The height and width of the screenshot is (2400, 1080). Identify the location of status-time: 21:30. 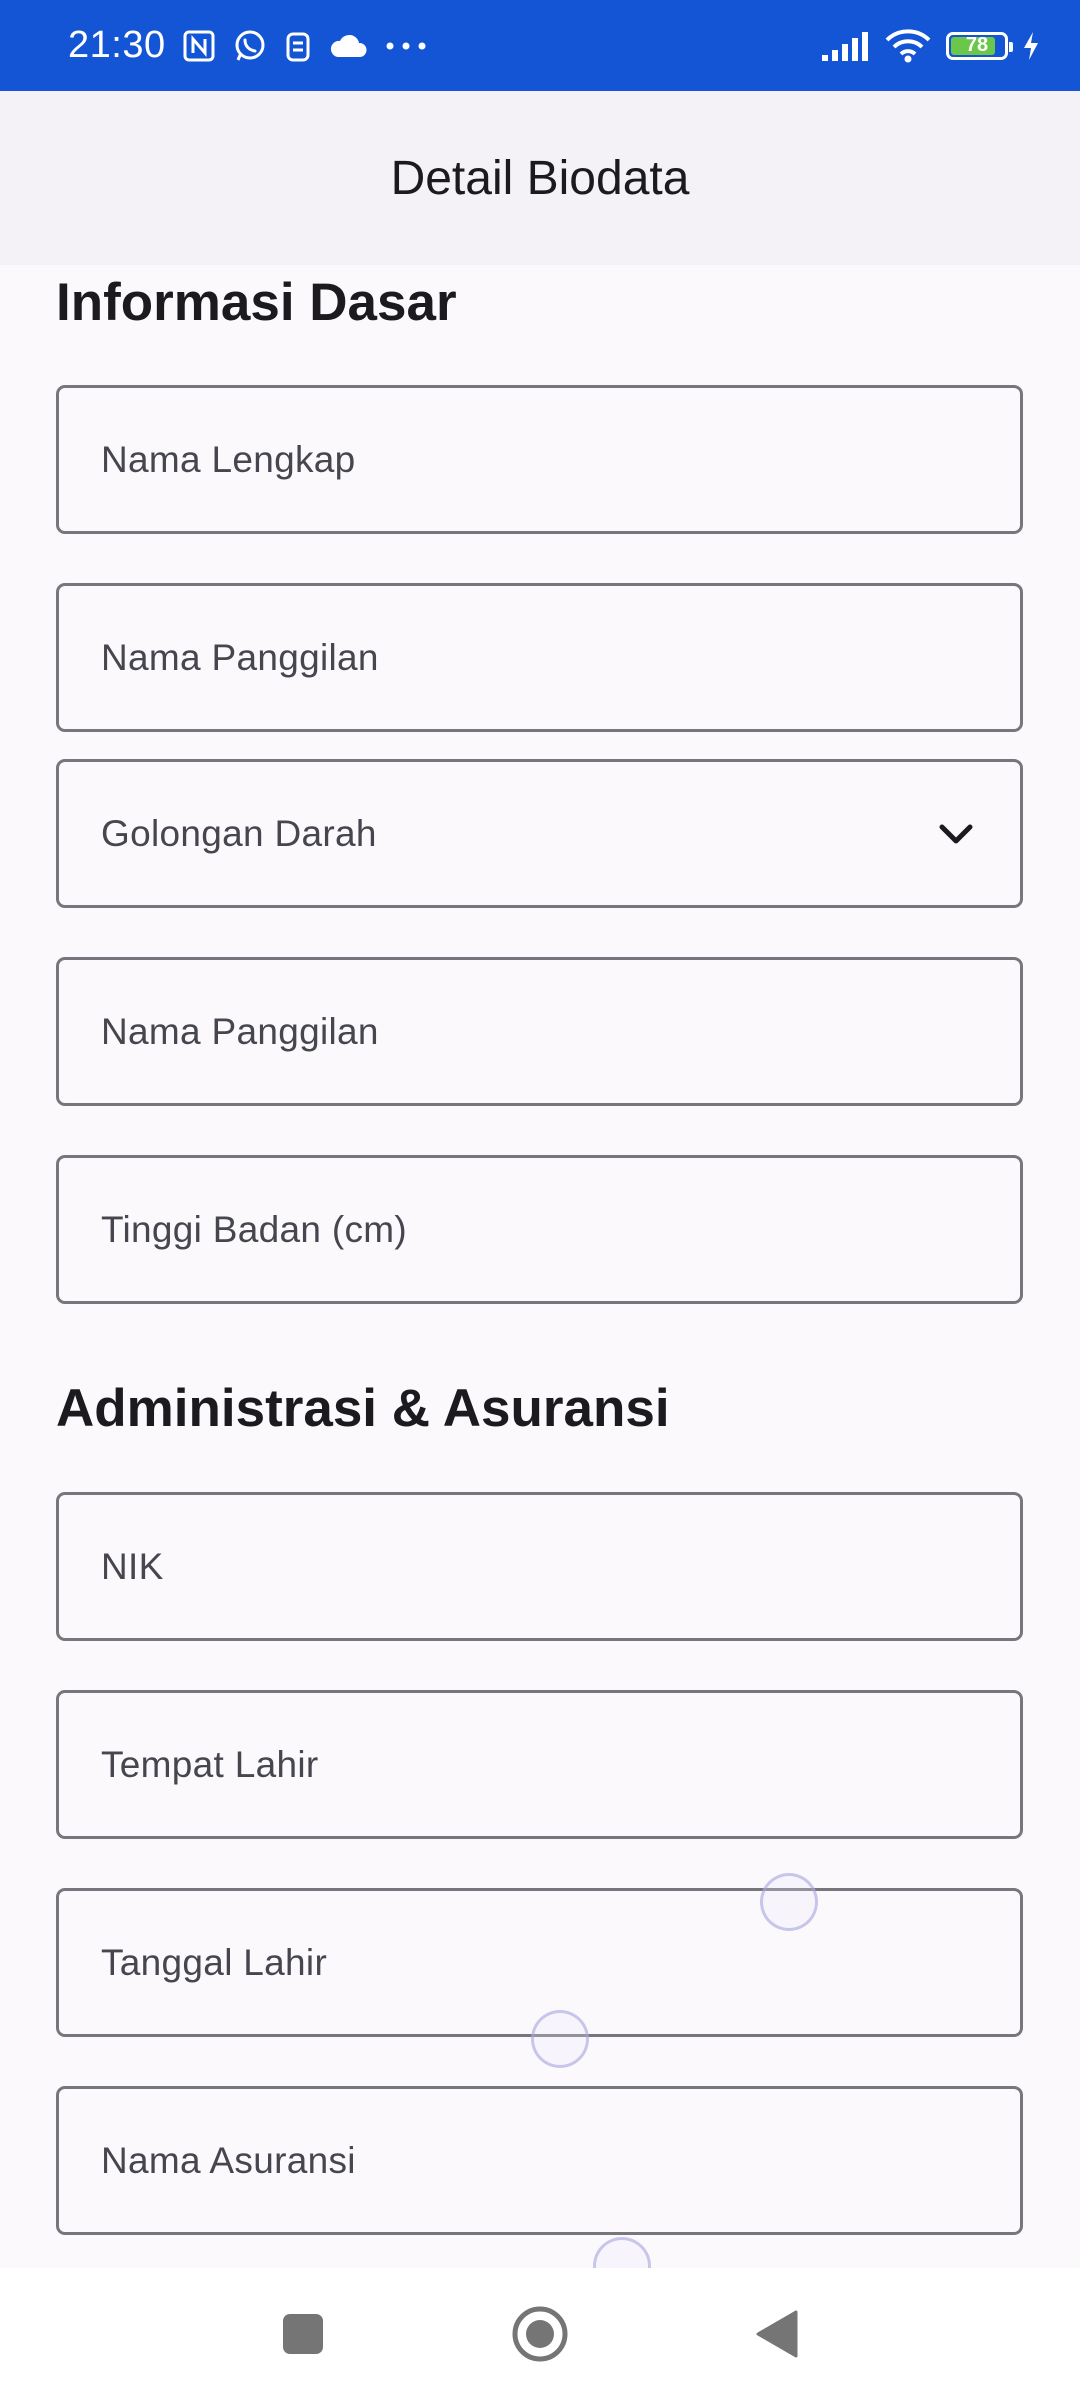
(117, 45).